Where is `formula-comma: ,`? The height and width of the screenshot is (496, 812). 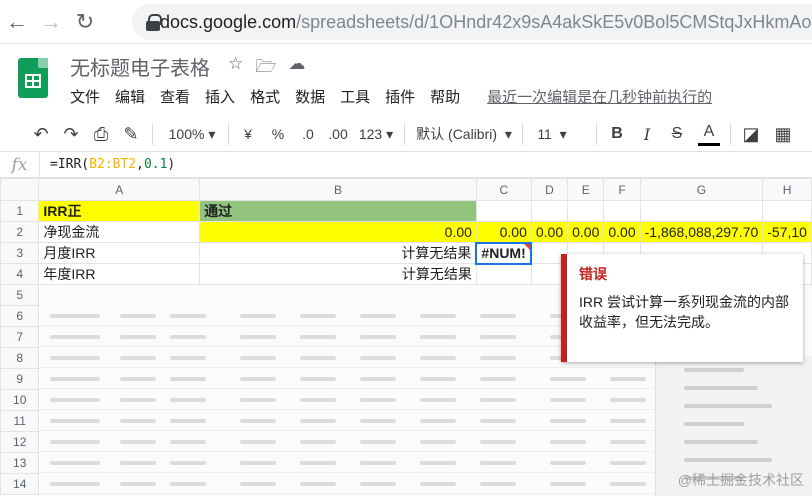 formula-comma: , is located at coordinates (140, 164).